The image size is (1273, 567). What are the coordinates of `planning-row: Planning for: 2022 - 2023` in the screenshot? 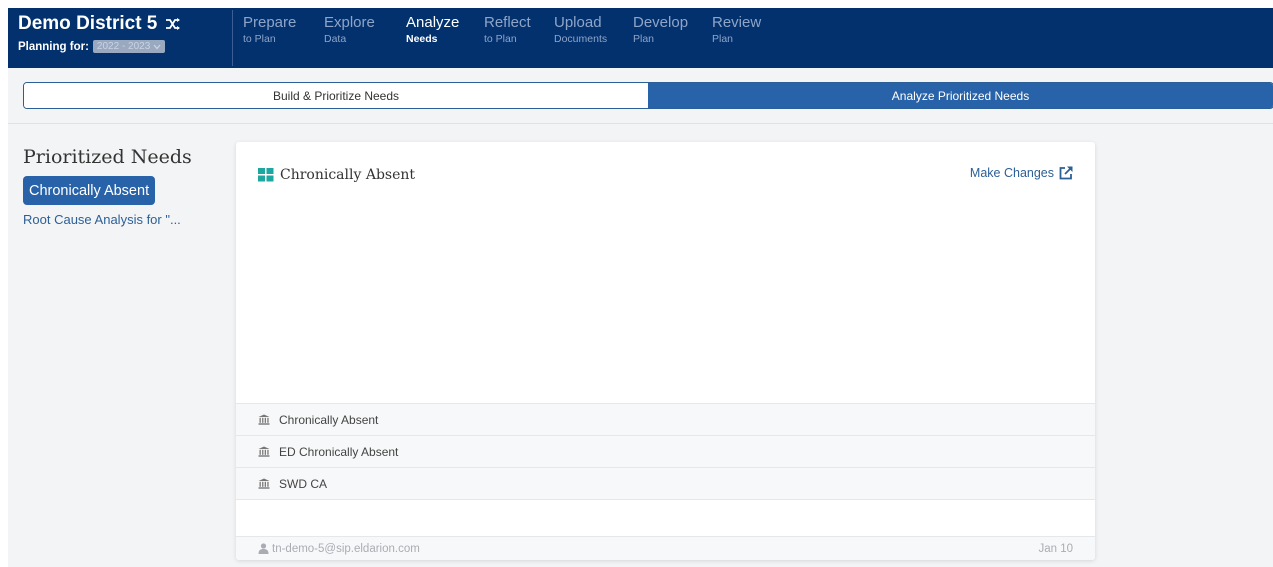 It's located at (99, 46).